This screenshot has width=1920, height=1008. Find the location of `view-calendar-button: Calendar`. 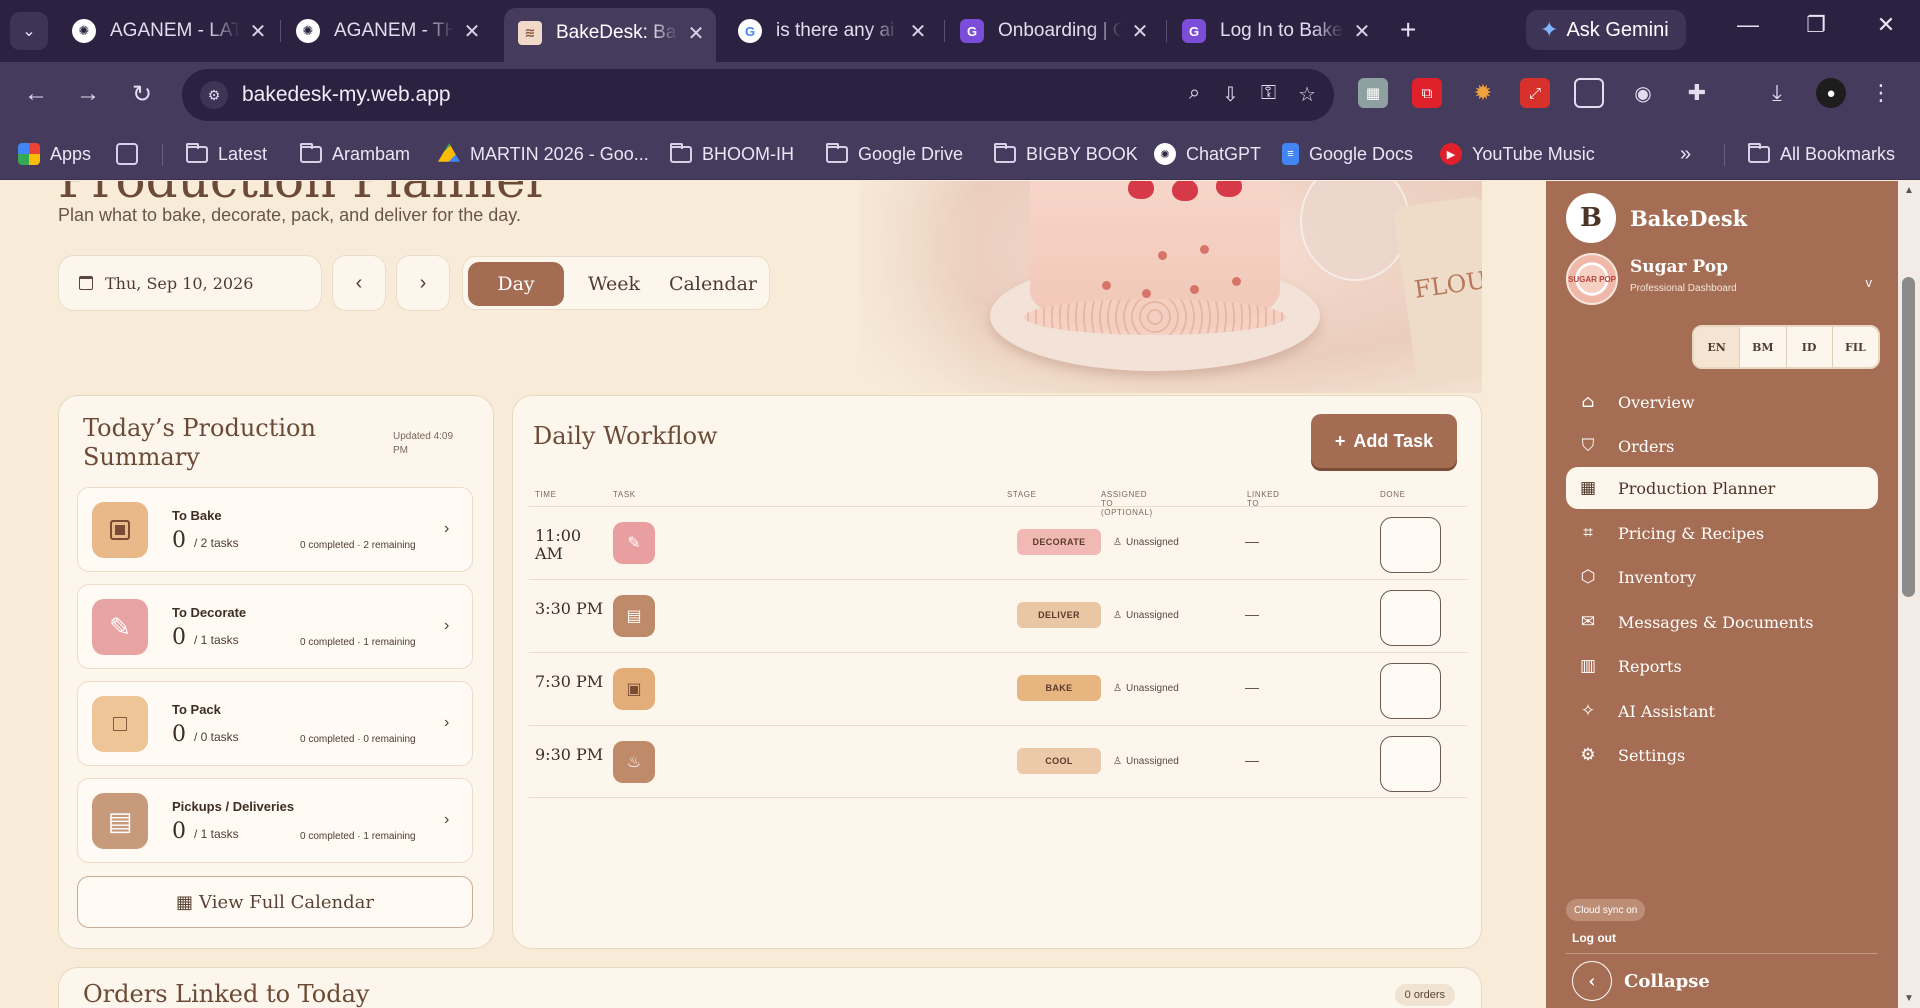

view-calendar-button: Calendar is located at coordinates (713, 284).